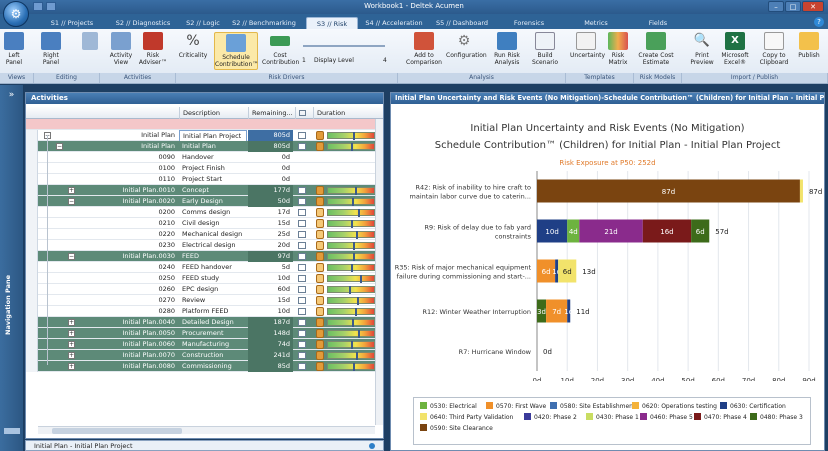 Image resolution: width=828 pixels, height=451 pixels. What do you see at coordinates (204, 212) in the screenshot?
I see `activity-row: 0200 Comms design 17d` at bounding box center [204, 212].